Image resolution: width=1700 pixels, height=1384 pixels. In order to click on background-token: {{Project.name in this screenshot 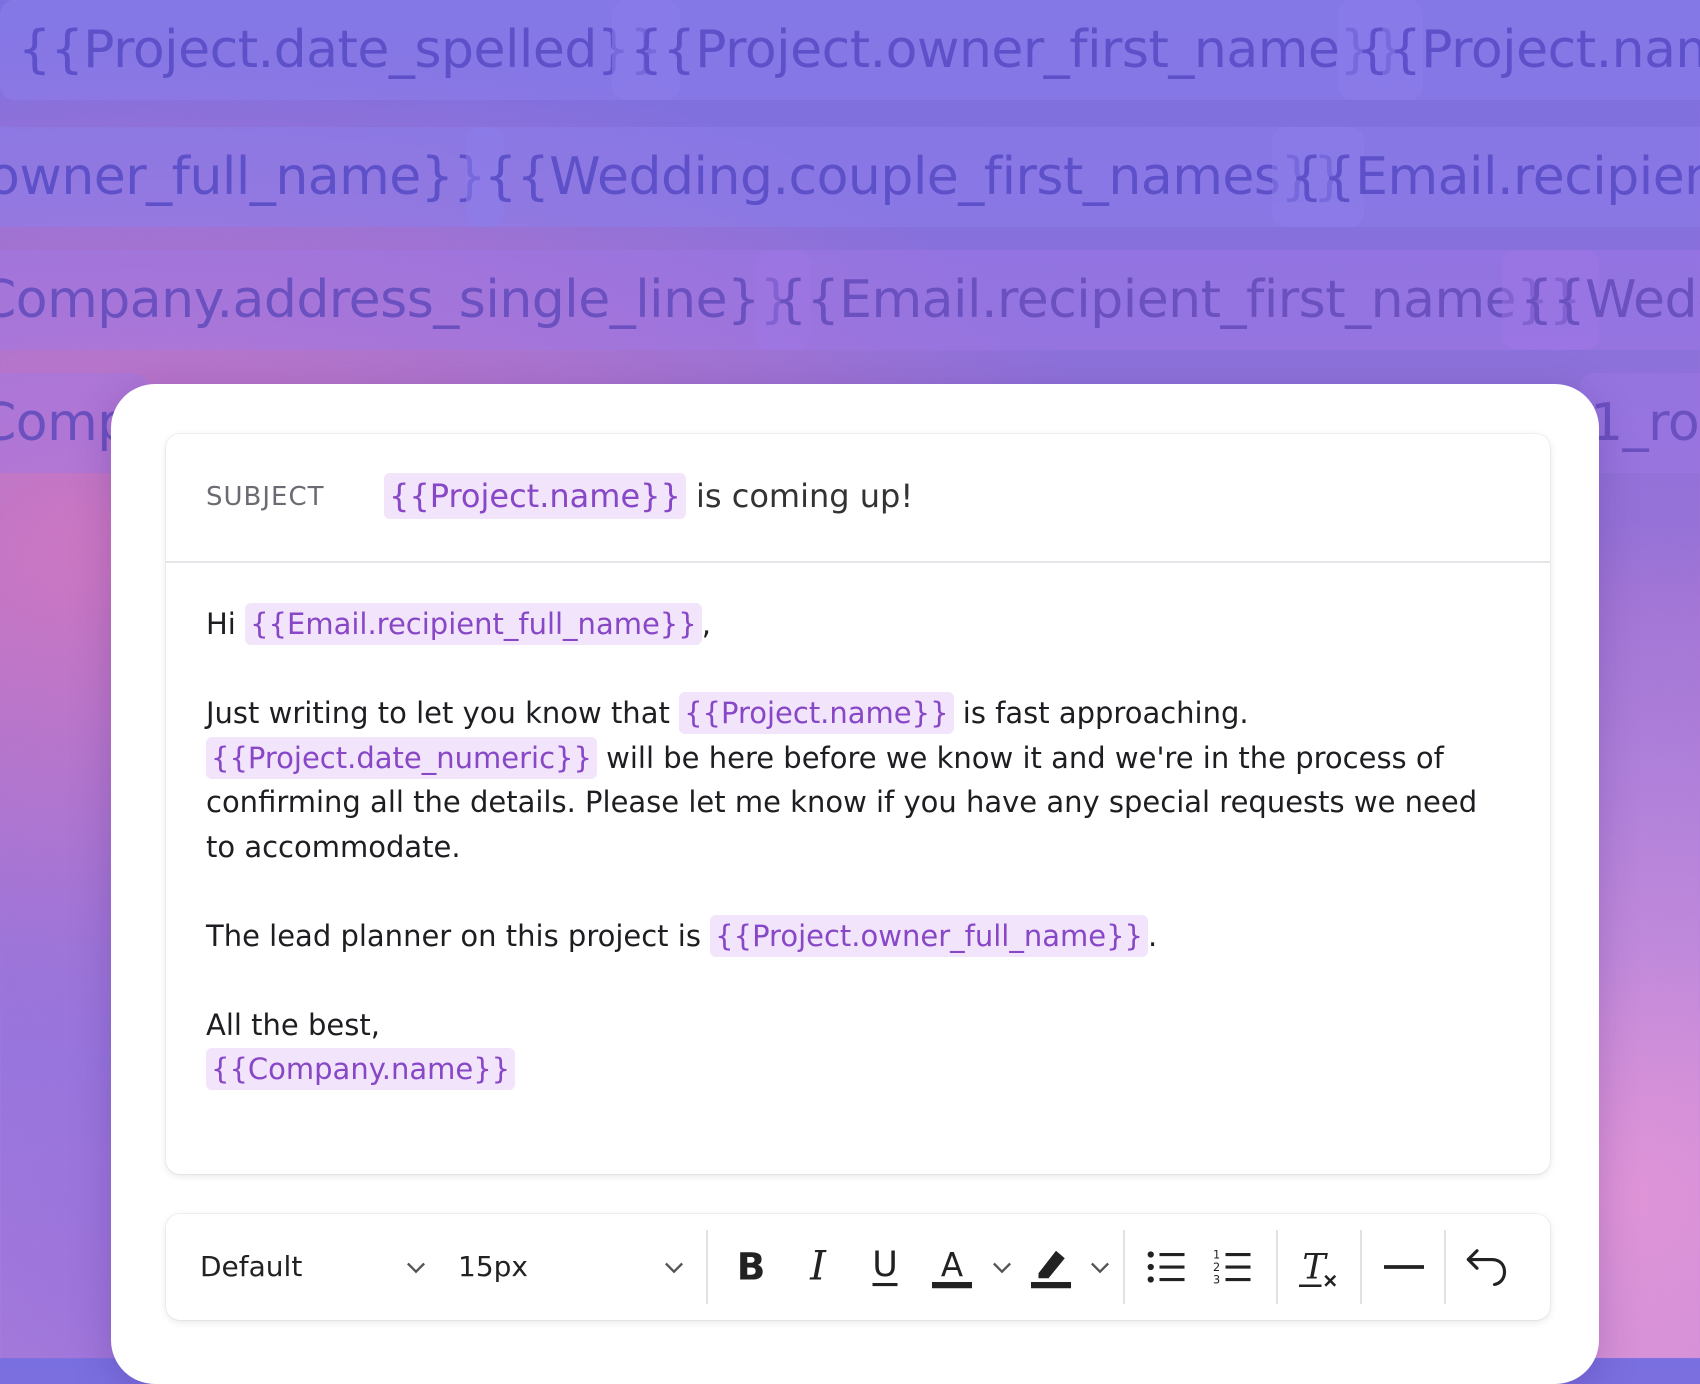, I will do `click(1519, 50)`.